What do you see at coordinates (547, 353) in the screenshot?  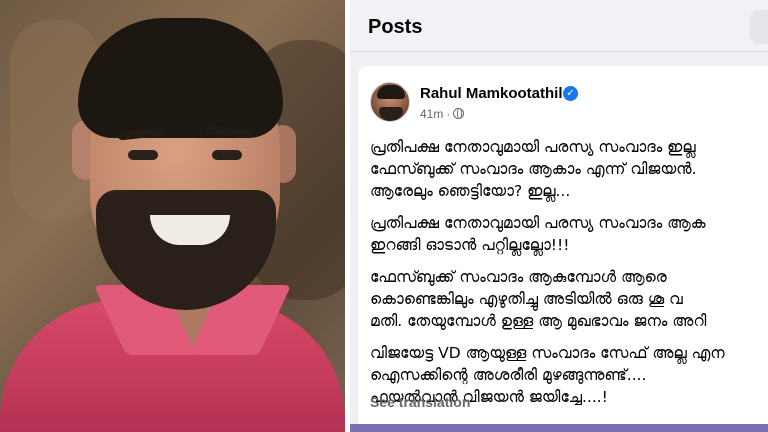 I see `post-line: വിജയേട്ട VD ആയുള്ള സംവാദം സേഫ് അല്ല എന` at bounding box center [547, 353].